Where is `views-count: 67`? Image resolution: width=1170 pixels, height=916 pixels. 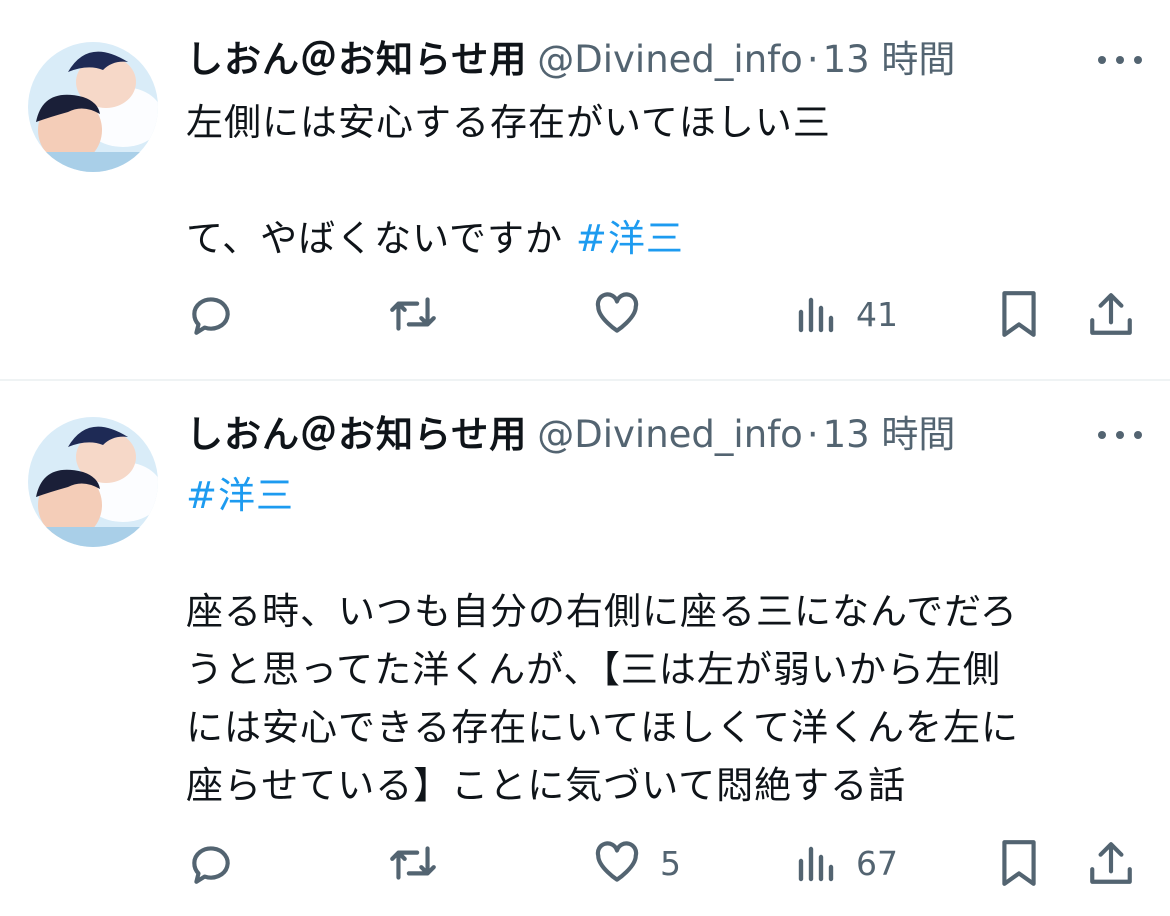 views-count: 67 is located at coordinates (877, 863).